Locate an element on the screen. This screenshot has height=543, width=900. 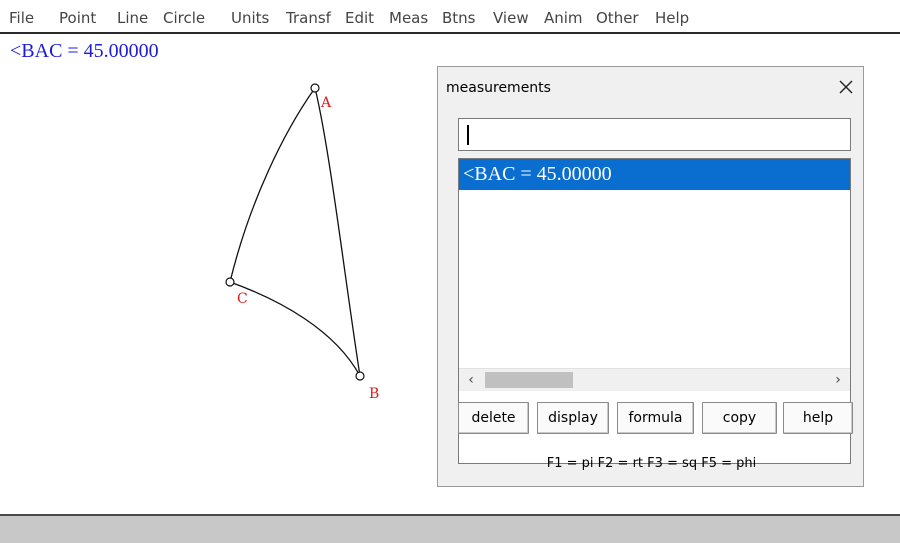
display-button: display is located at coordinates (573, 418).